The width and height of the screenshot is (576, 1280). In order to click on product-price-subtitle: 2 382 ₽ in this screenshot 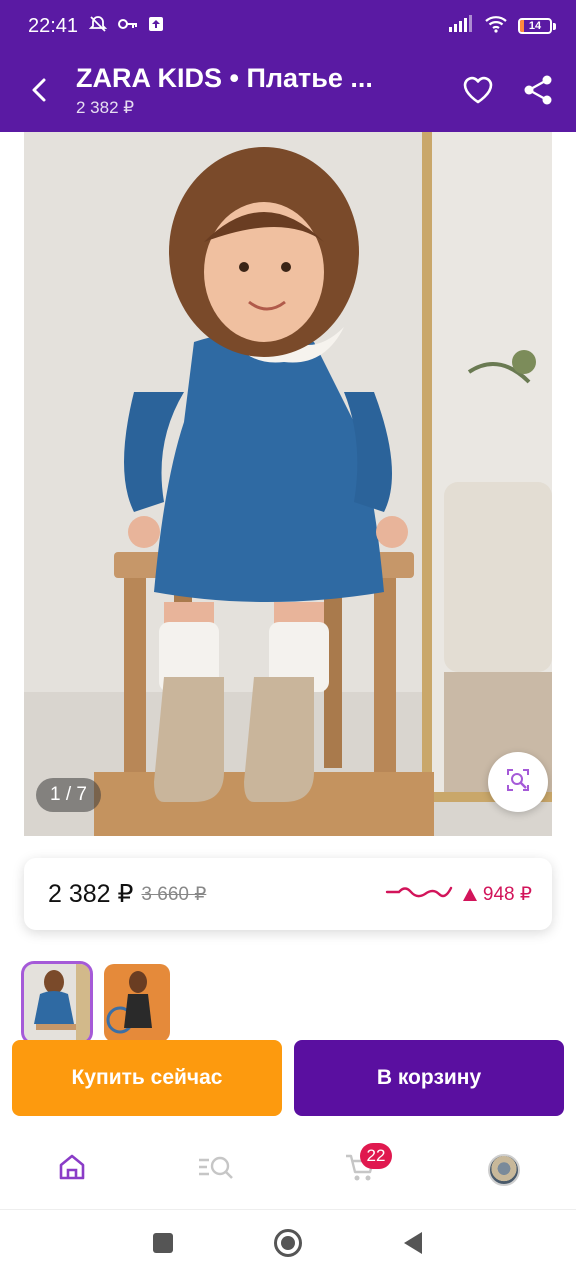, I will do `click(105, 107)`.